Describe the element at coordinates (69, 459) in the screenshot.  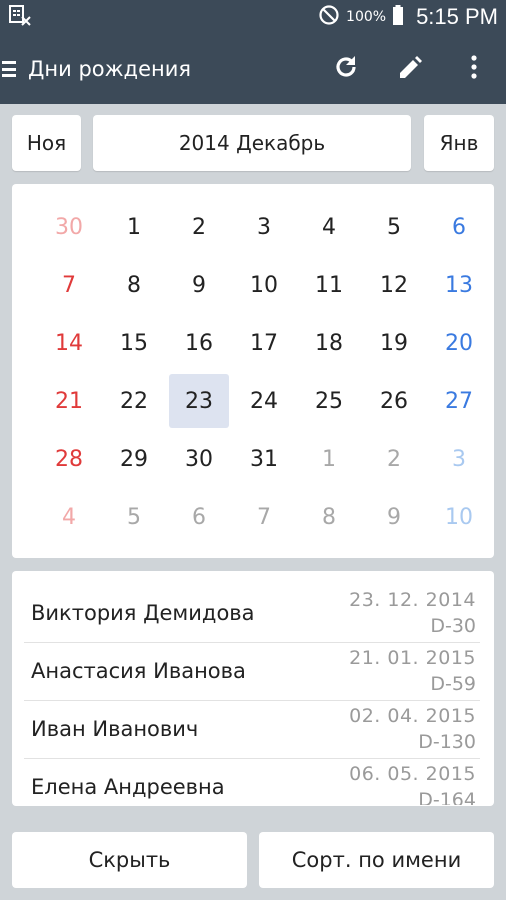
I see `calendar-day: 28` at that location.